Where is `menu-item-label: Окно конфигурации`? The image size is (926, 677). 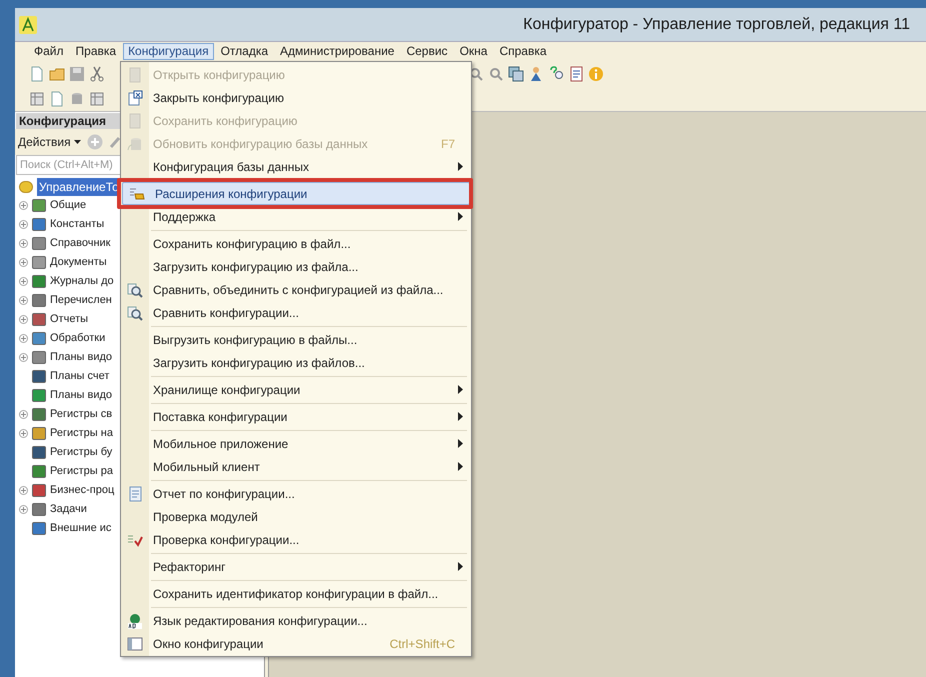 menu-item-label: Окно конфигурации is located at coordinates (208, 644).